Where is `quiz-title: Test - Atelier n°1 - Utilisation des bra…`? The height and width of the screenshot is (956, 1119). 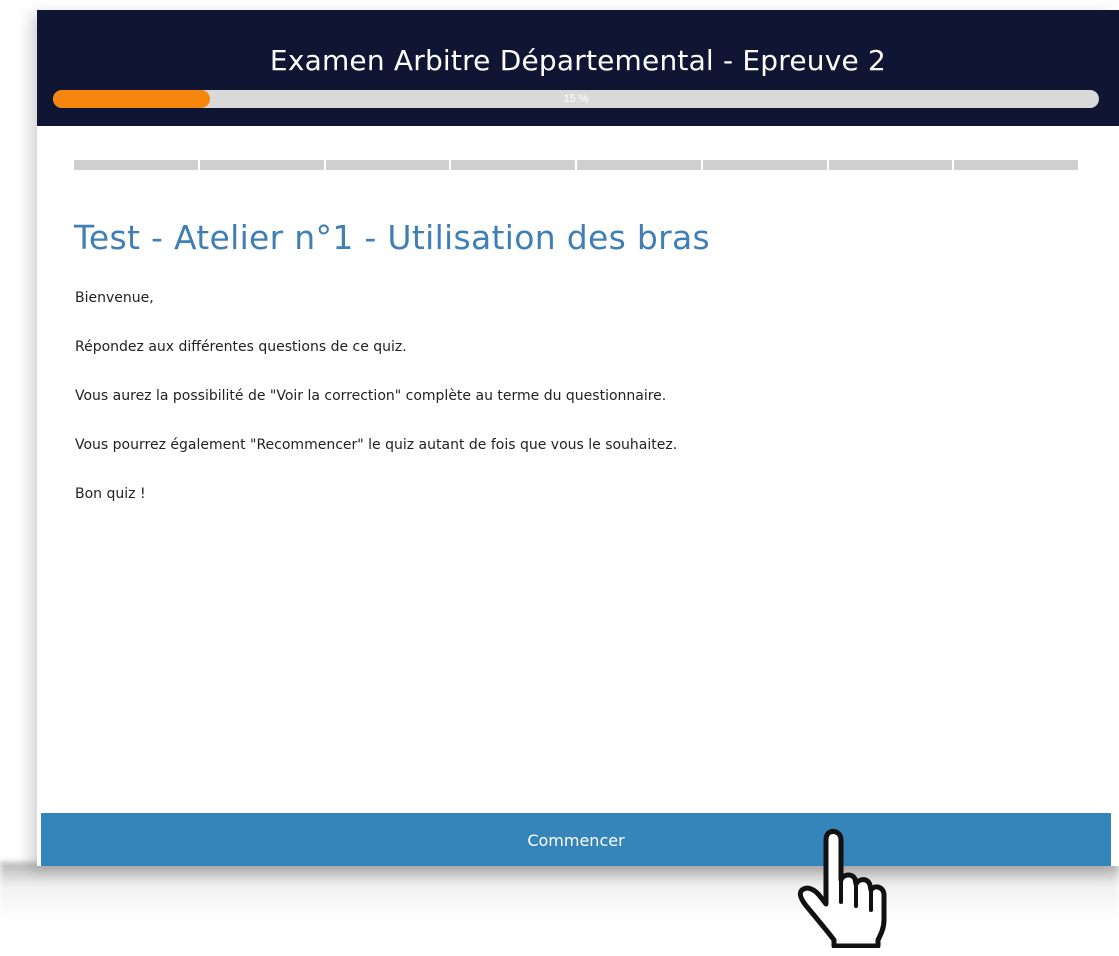 quiz-title: Test - Atelier n°1 - Utilisation des bra… is located at coordinates (392, 237).